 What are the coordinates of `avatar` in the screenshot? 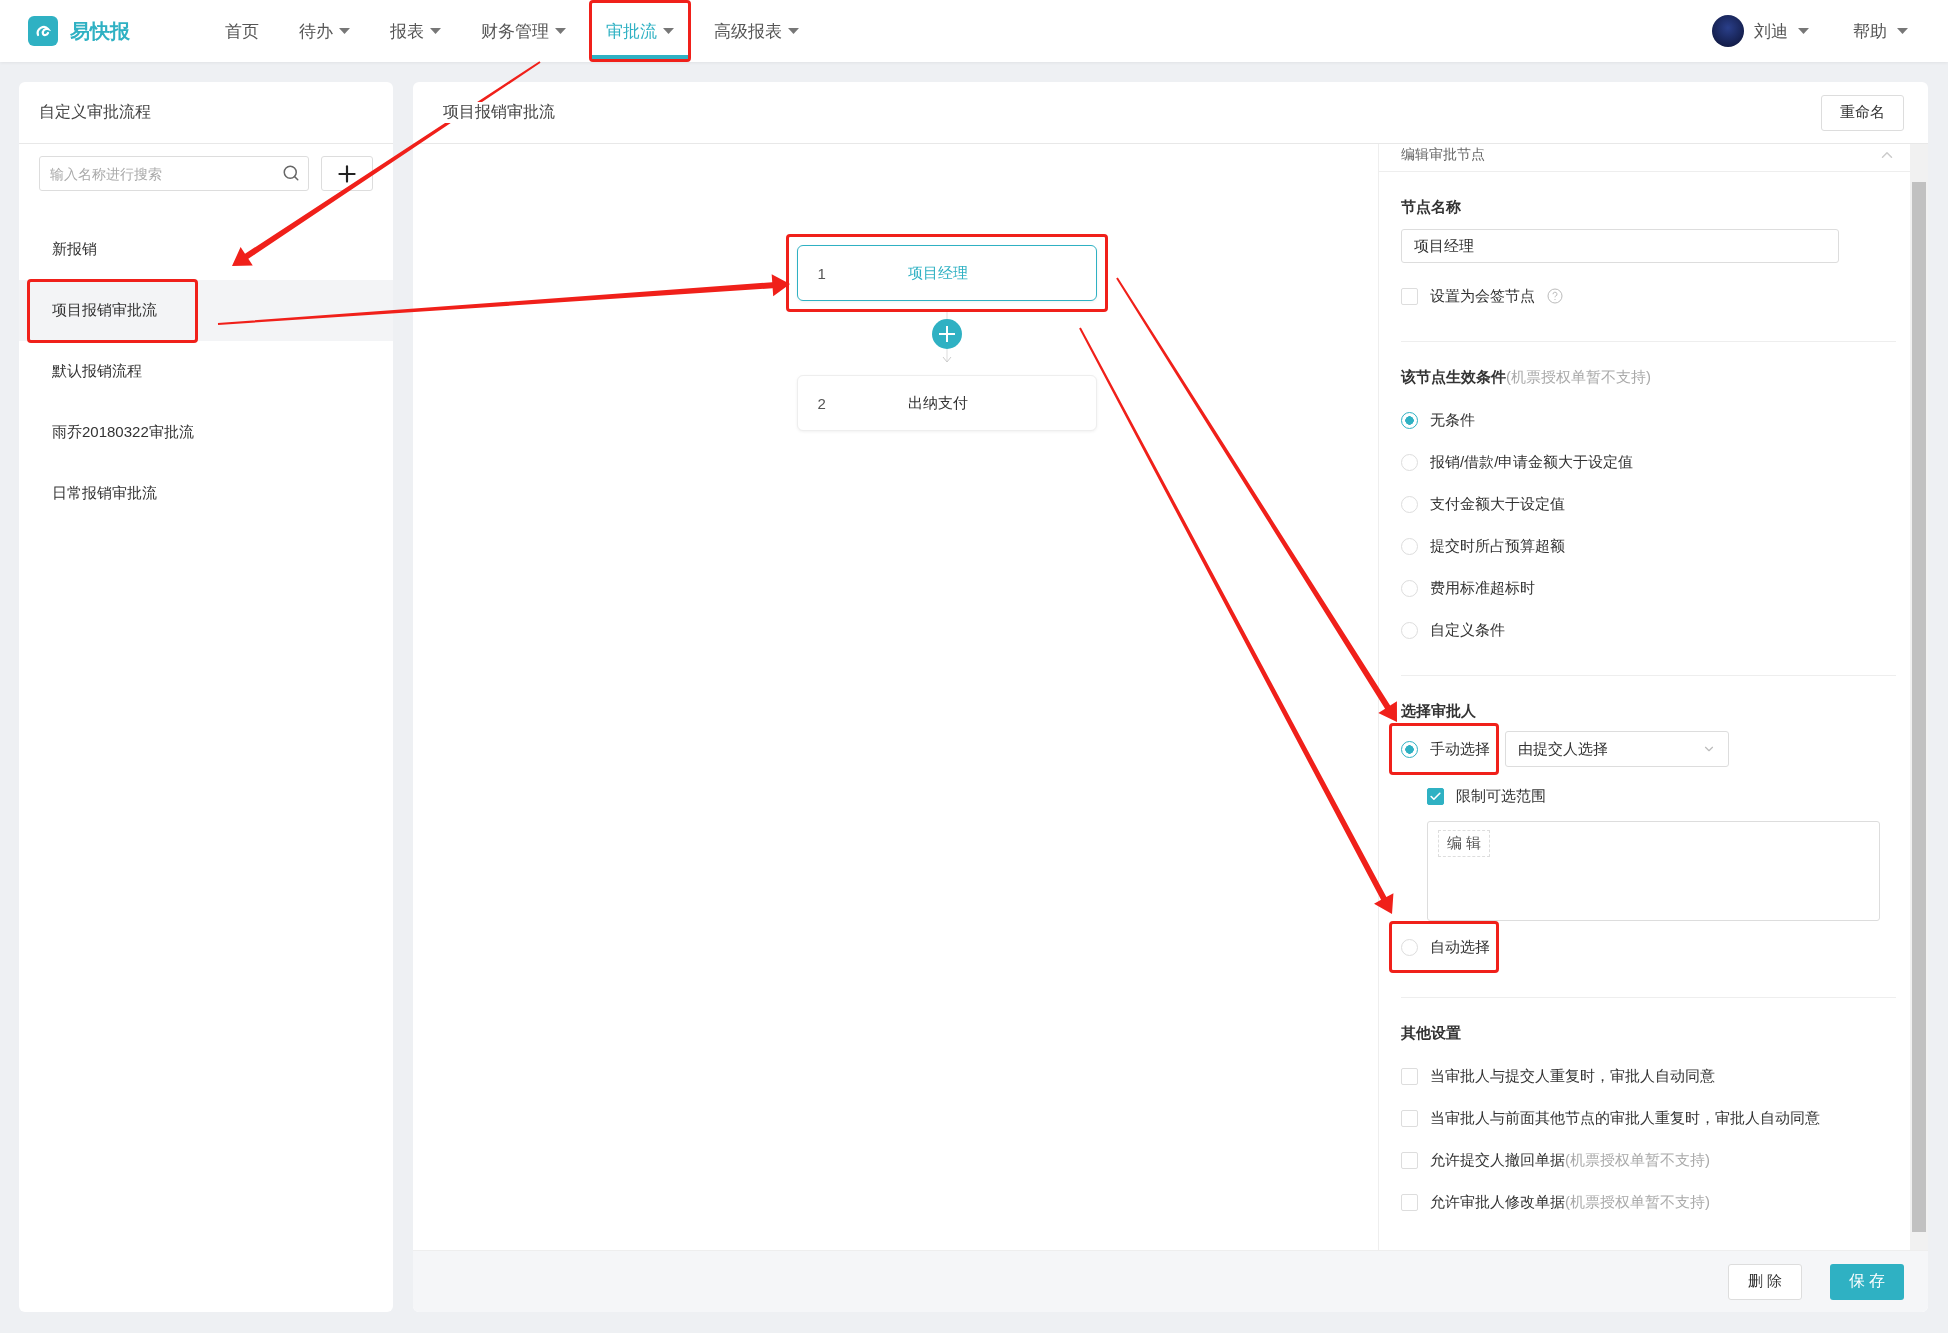 It's located at (1728, 31).